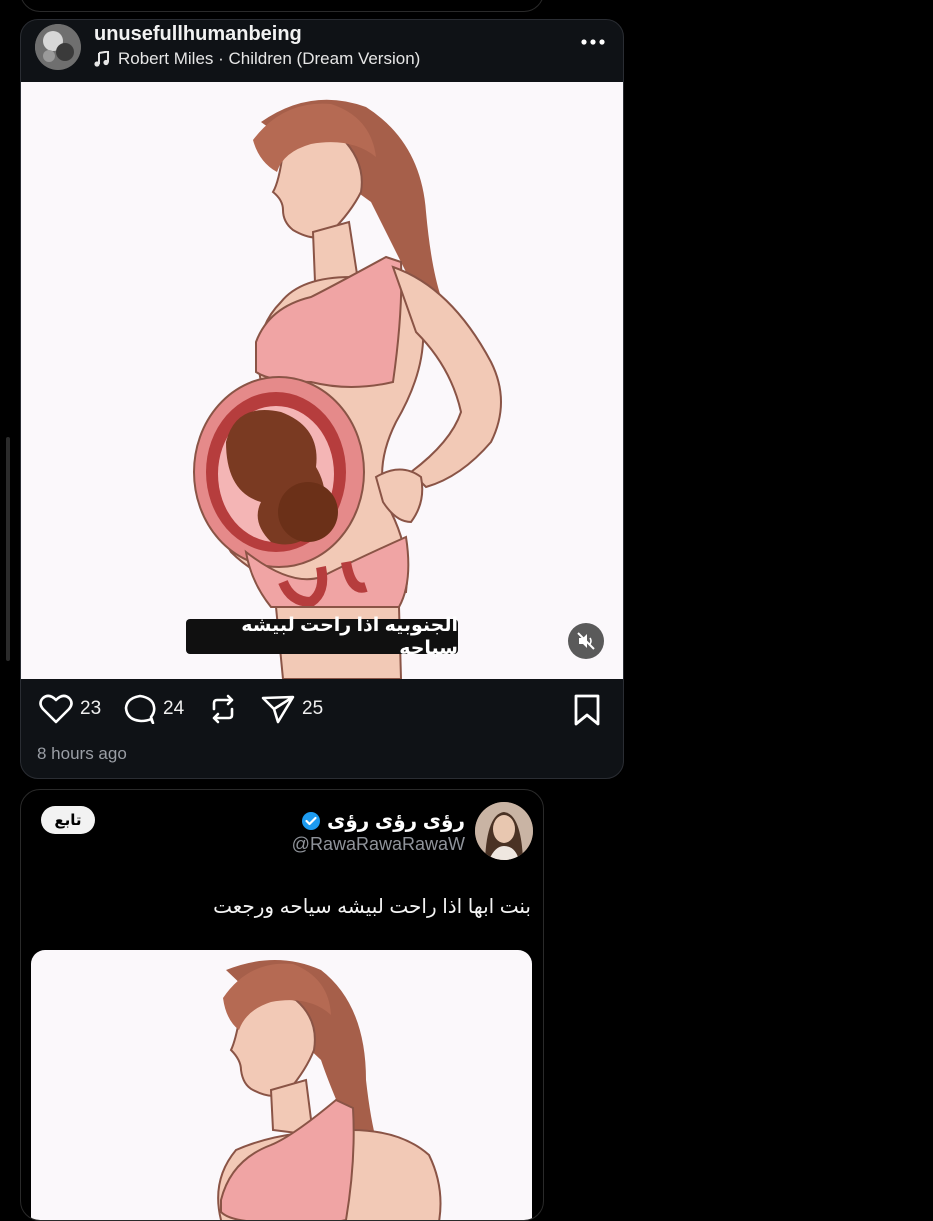  I want to click on music-note-icon, so click(102, 59).